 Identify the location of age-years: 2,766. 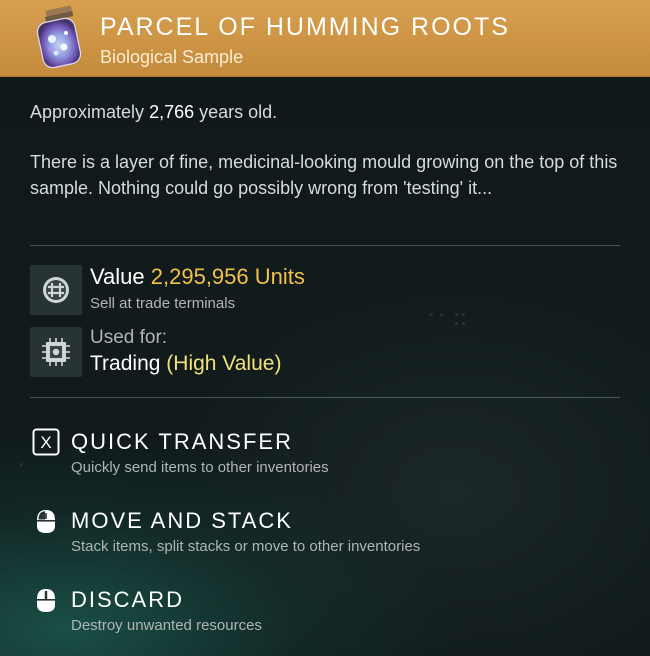
(172, 112).